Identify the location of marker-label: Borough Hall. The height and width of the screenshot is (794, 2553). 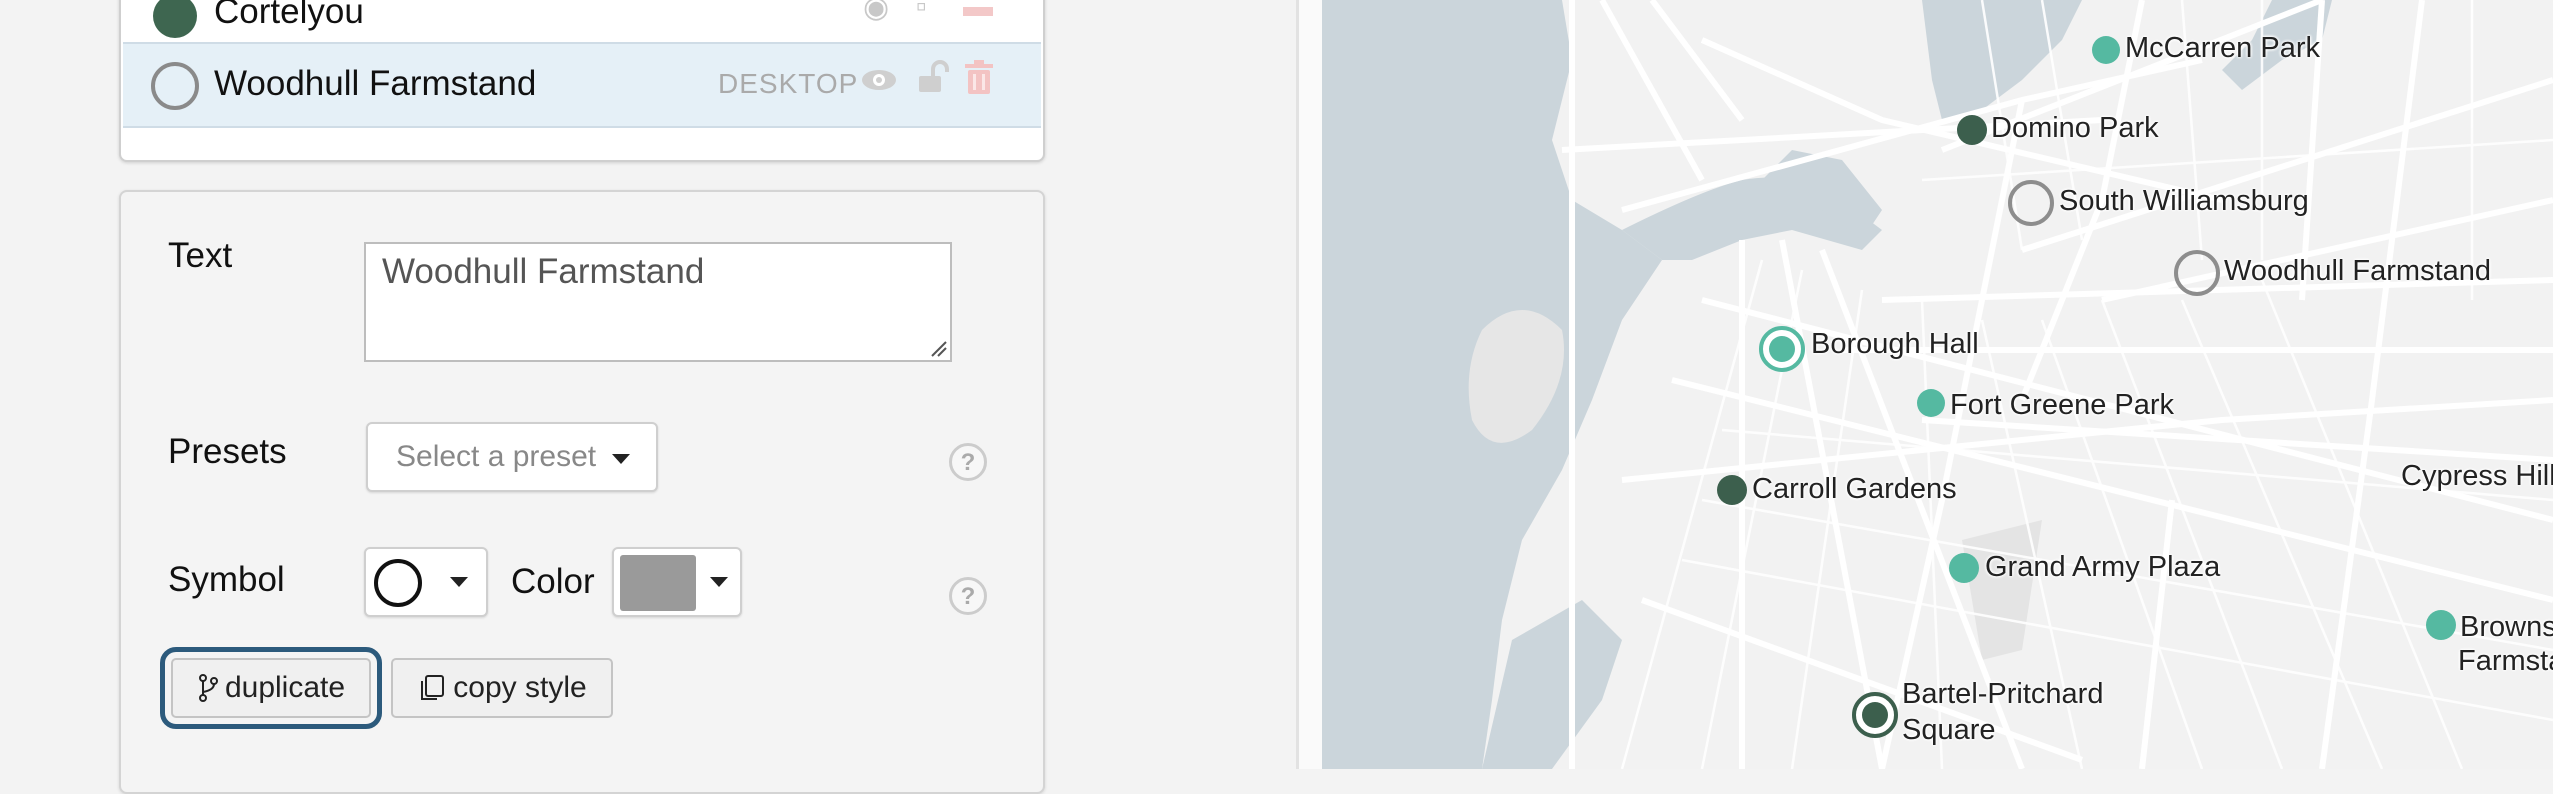
(1895, 344).